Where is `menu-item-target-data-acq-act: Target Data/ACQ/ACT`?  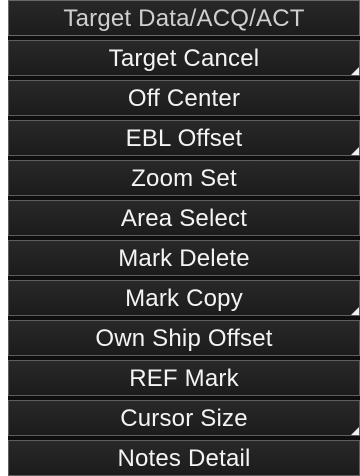 menu-item-target-data-acq-act: Target Data/ACQ/ACT is located at coordinates (184, 18).